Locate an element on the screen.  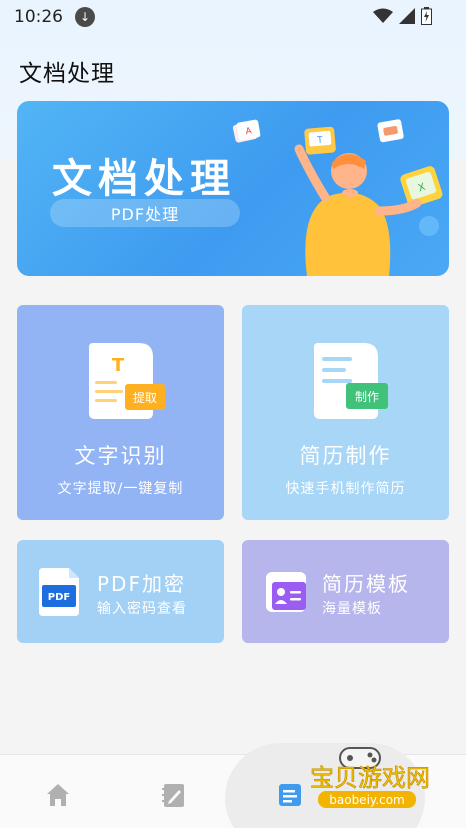
pdf-encrypt-card: PDF PDF加密 输入密码查看 is located at coordinates (120, 591).